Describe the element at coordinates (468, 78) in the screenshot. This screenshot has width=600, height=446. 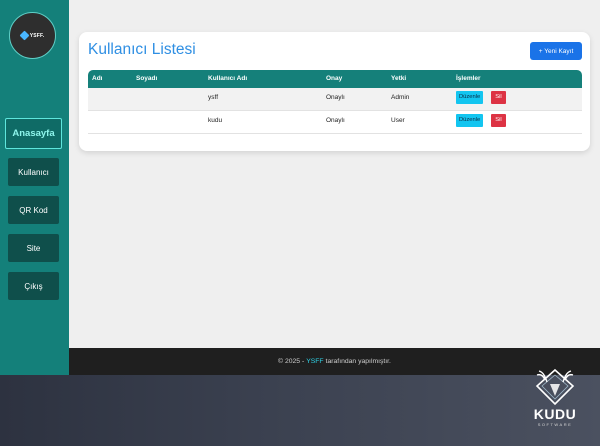
I see `column-header-islemler: İşlemler` at that location.